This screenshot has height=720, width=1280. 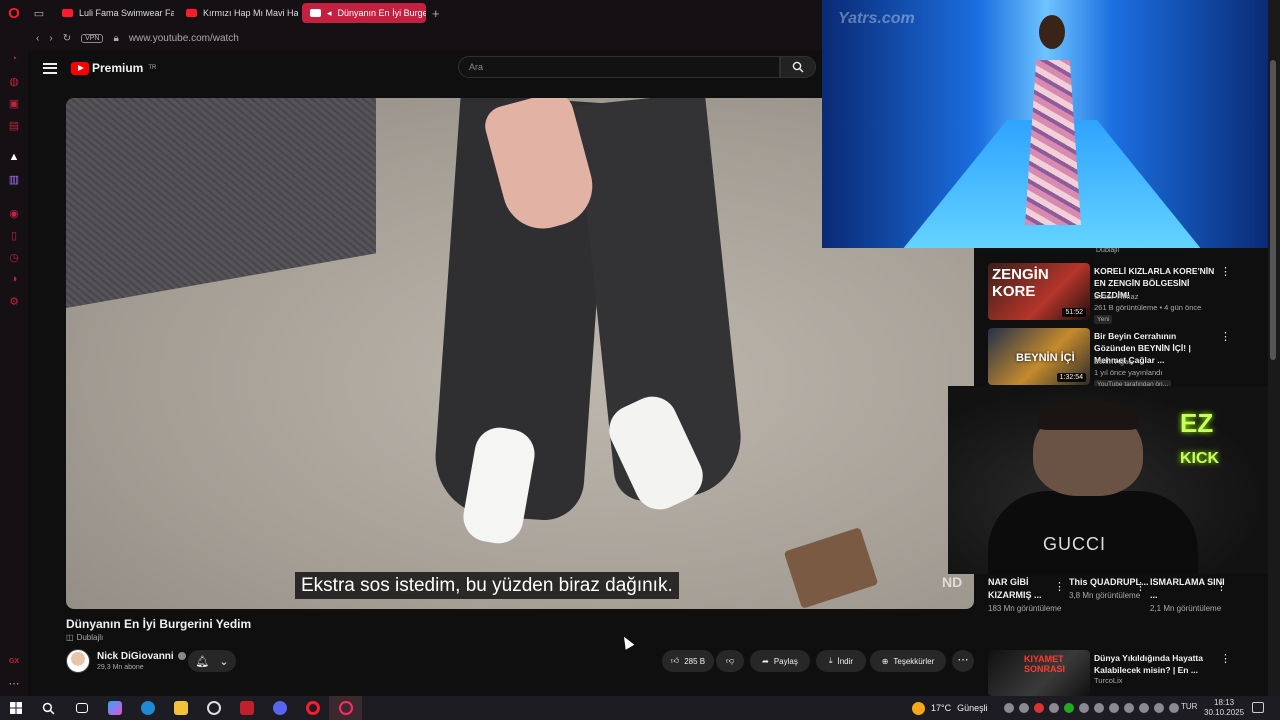 I want to click on like-button: 👍︎ 285 B, so click(x=688, y=661).